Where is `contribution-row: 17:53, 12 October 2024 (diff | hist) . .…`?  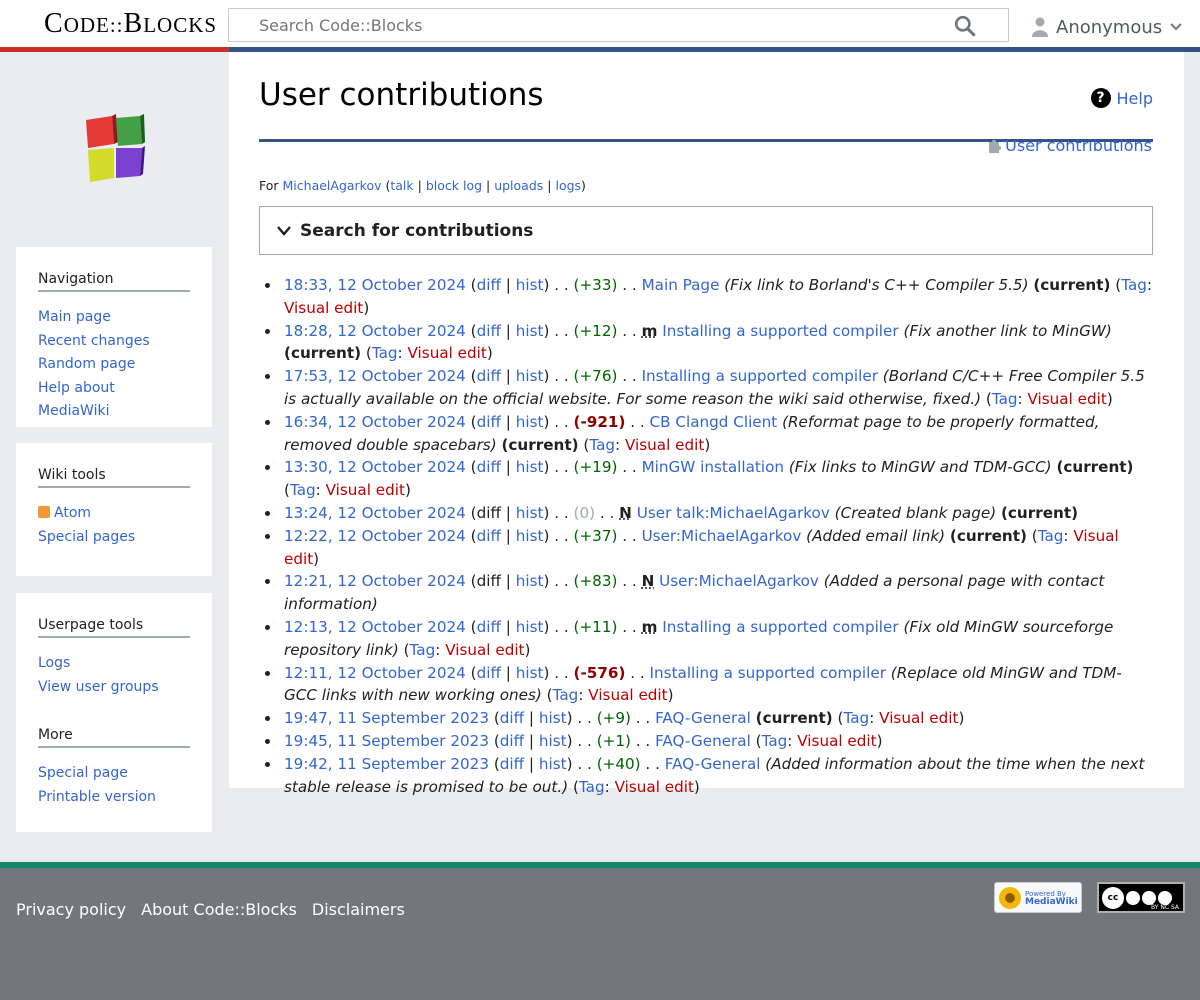
contribution-row: 17:53, 12 October 2024 (diff | hist) . .… is located at coordinates (709, 388).